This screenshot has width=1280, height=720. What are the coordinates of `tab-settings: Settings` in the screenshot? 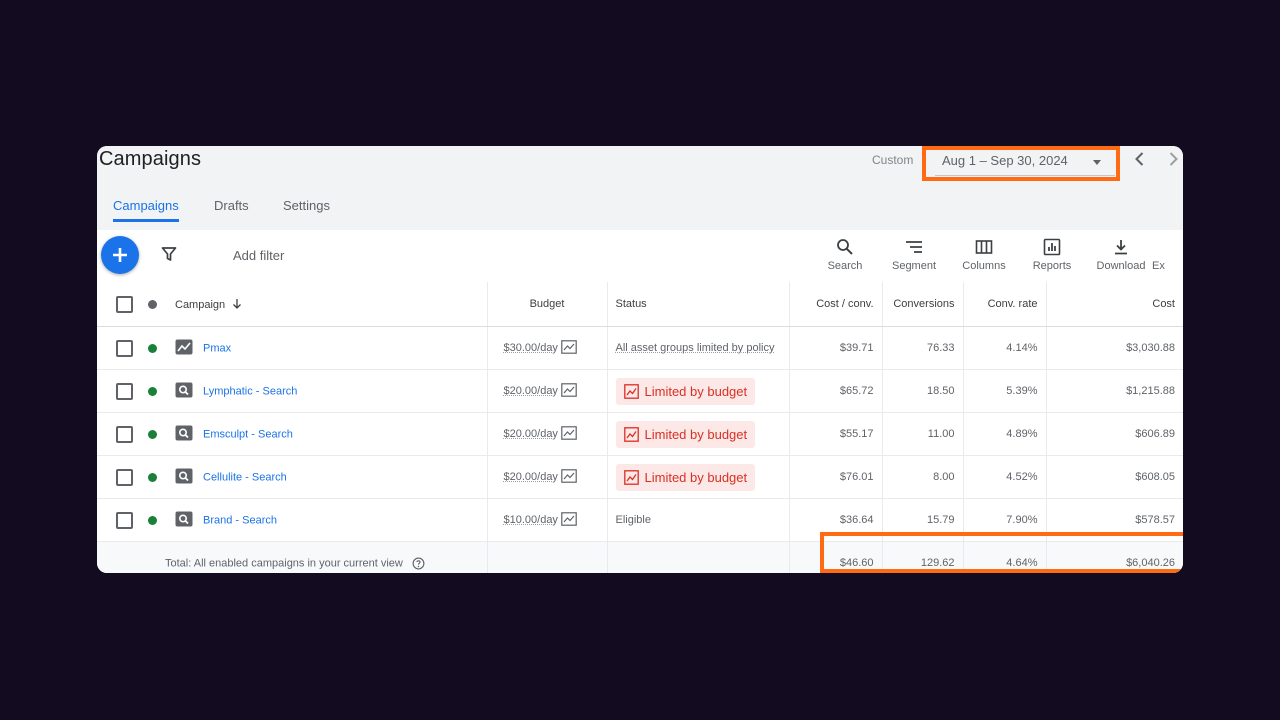 It's located at (306, 209).